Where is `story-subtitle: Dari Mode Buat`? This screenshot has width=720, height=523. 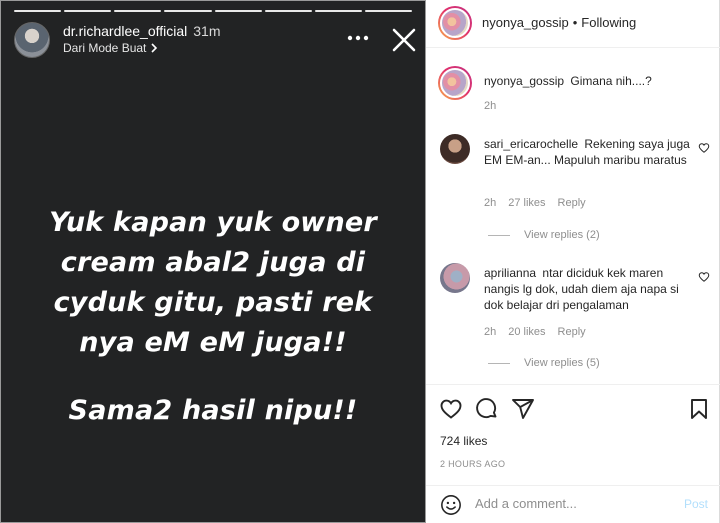 story-subtitle: Dari Mode Buat is located at coordinates (110, 48).